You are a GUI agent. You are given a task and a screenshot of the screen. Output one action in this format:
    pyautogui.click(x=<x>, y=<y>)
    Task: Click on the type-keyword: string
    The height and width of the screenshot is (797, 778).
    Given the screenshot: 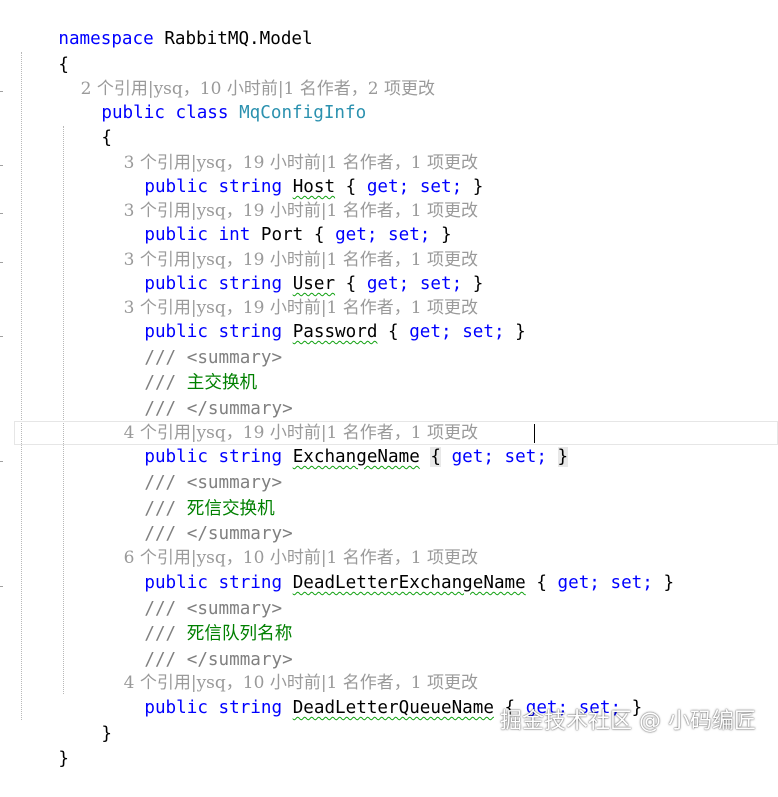 What is the action you would take?
    pyautogui.click(x=250, y=708)
    